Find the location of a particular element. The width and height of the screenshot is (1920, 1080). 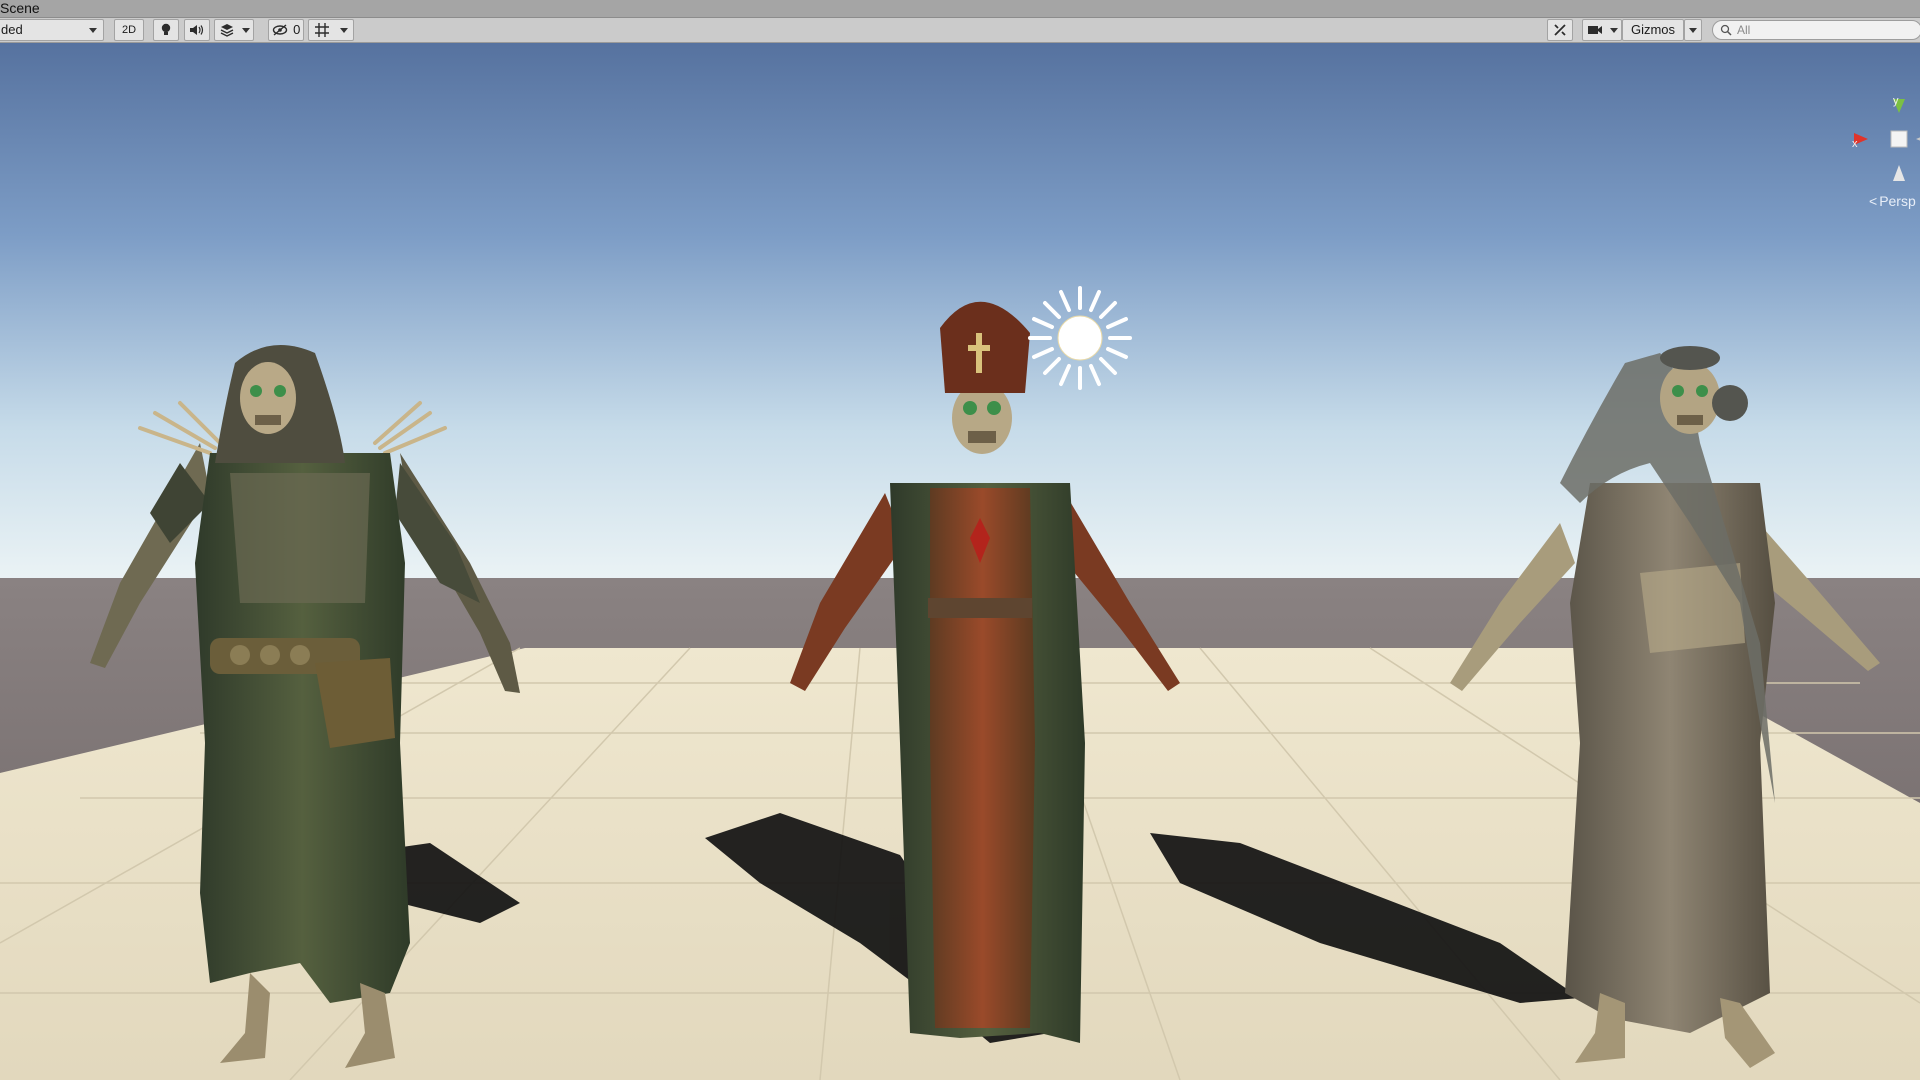

x-neg-cone is located at coordinates (1918, 139).